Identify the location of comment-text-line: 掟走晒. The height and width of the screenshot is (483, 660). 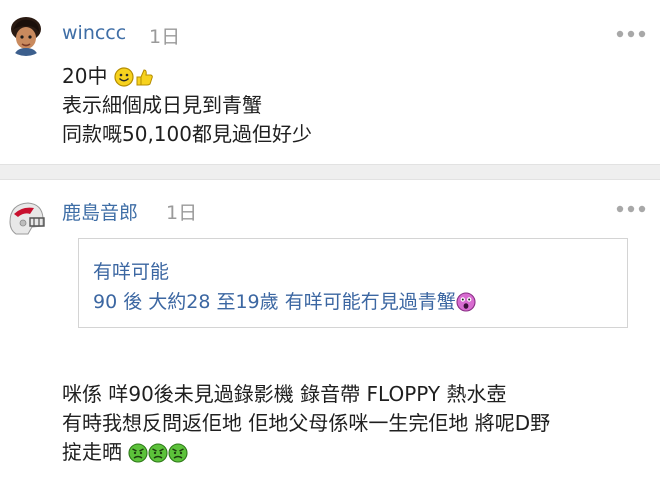
(125, 452).